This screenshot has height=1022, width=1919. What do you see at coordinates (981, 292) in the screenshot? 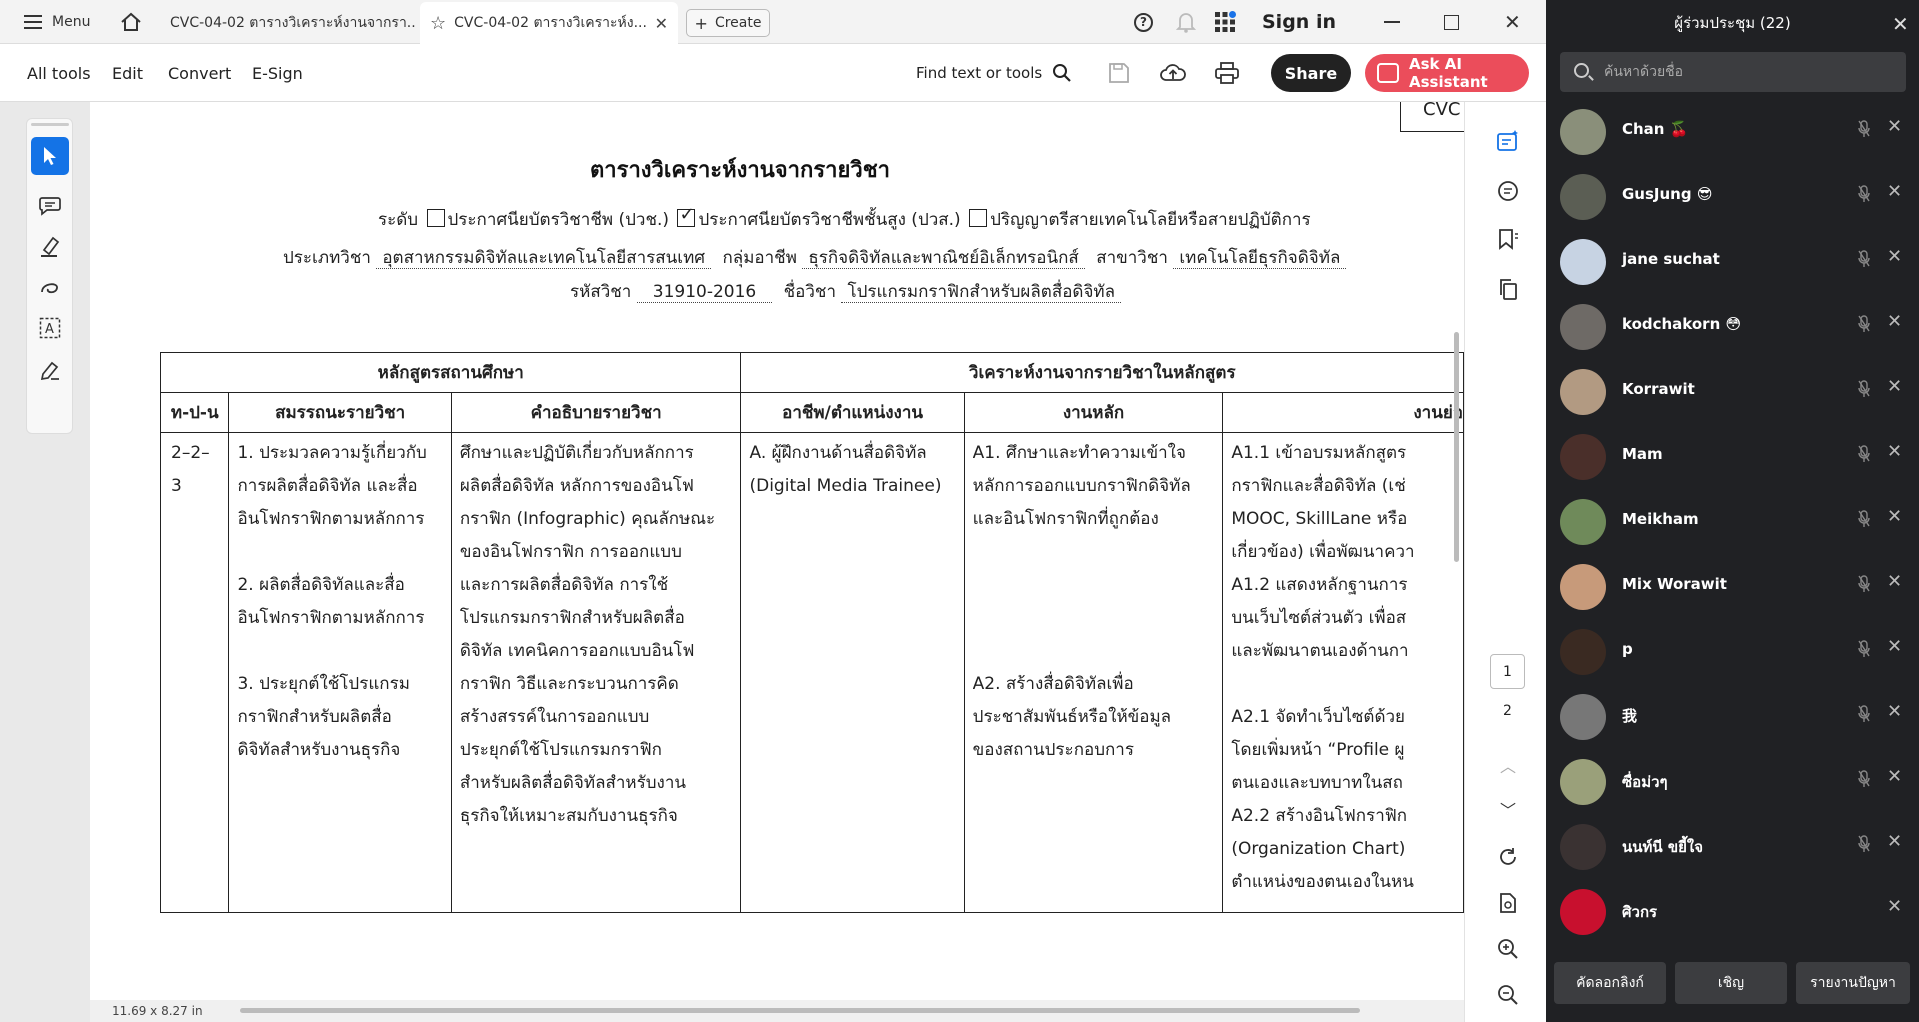
I see `subject-value: โปรแกรมกราฟิกสำหรับผลิตสื่อดิจิทัล` at bounding box center [981, 292].